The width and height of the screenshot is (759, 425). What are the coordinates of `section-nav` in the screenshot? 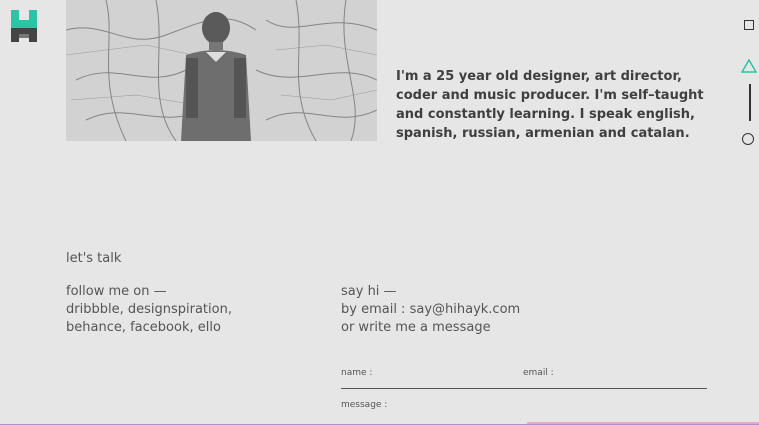 It's located at (750, 80).